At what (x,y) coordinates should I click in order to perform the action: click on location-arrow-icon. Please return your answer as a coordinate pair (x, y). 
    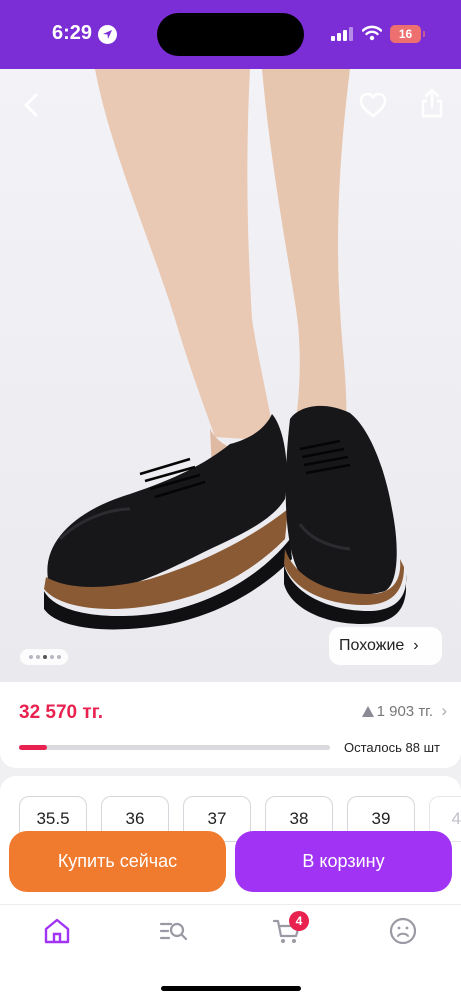
    Looking at the image, I should click on (107, 34).